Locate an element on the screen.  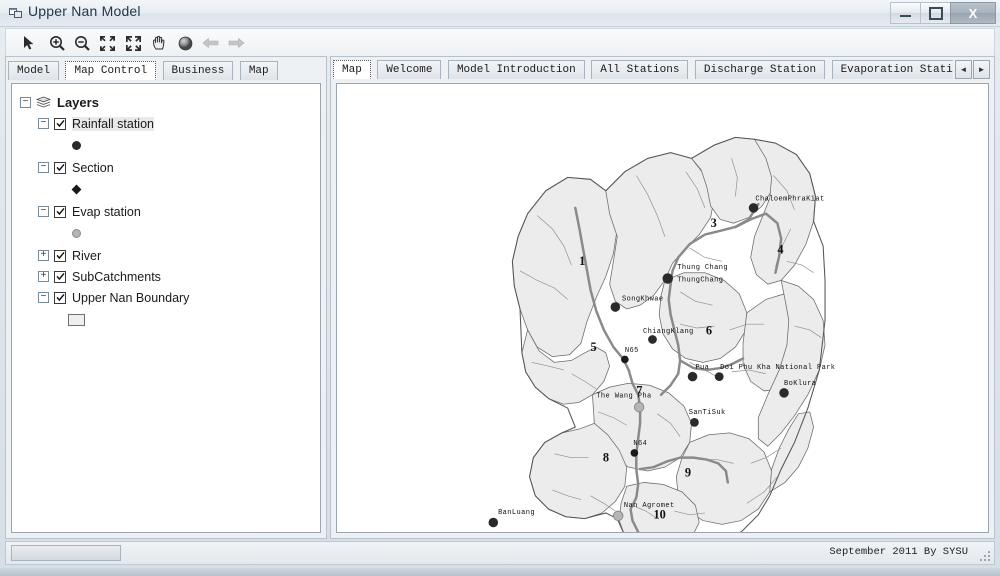
tree-node-layers-root: − Layers is located at coordinates (170, 102).